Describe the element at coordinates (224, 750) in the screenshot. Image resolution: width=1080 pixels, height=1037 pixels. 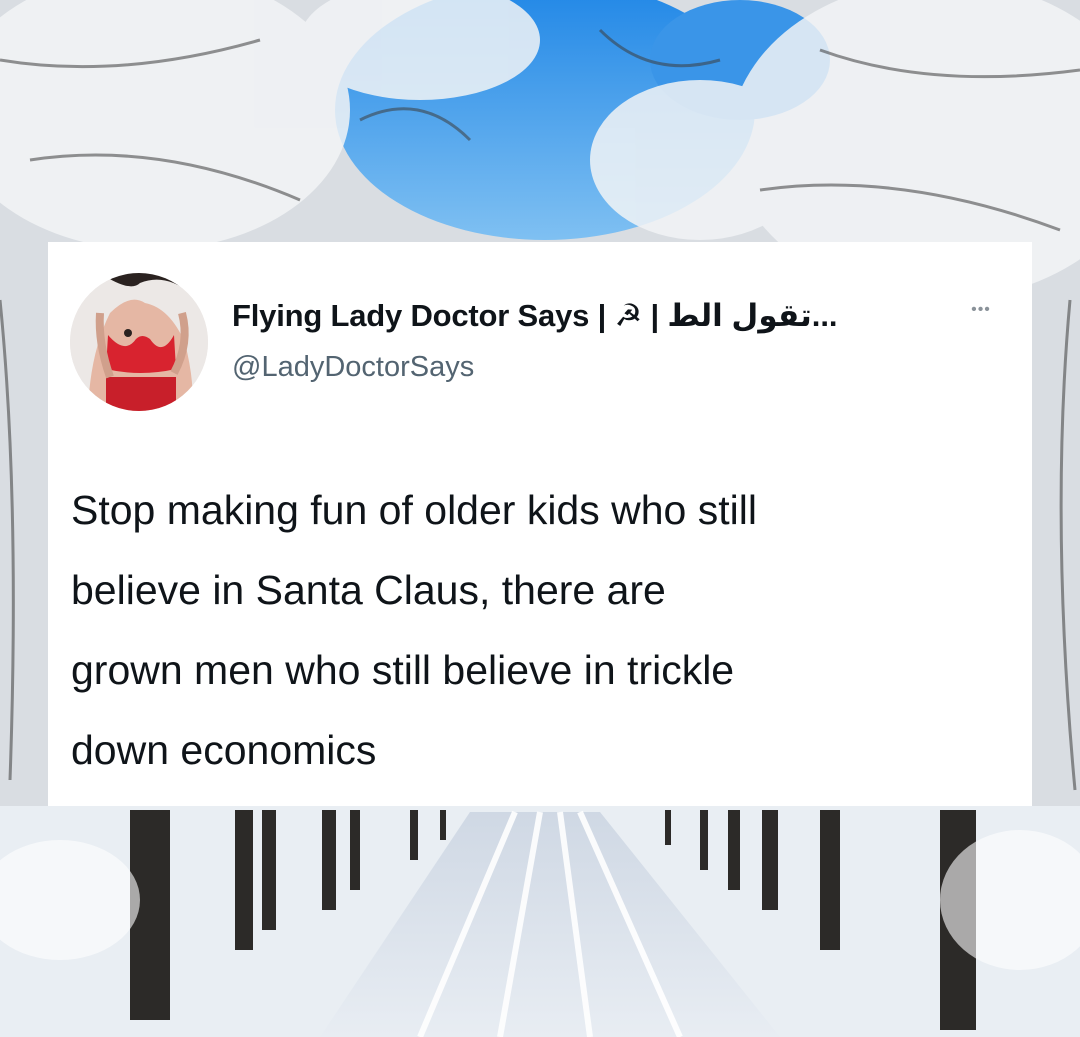
I see `tweet-text-line: down economics` at that location.